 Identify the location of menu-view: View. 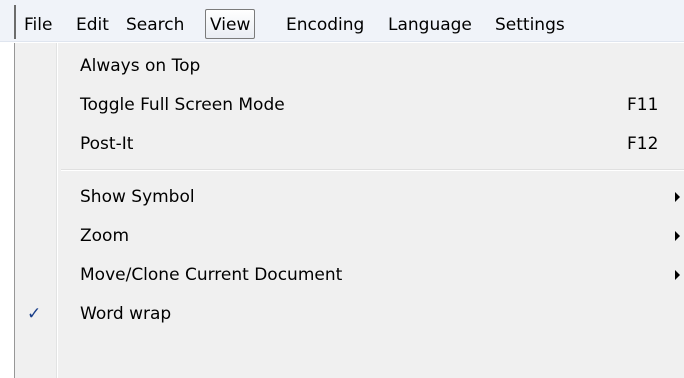
(230, 24).